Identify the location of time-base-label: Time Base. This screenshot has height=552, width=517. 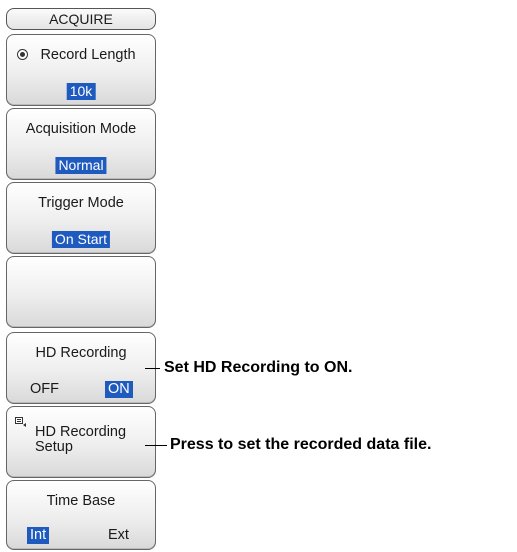
(81, 501).